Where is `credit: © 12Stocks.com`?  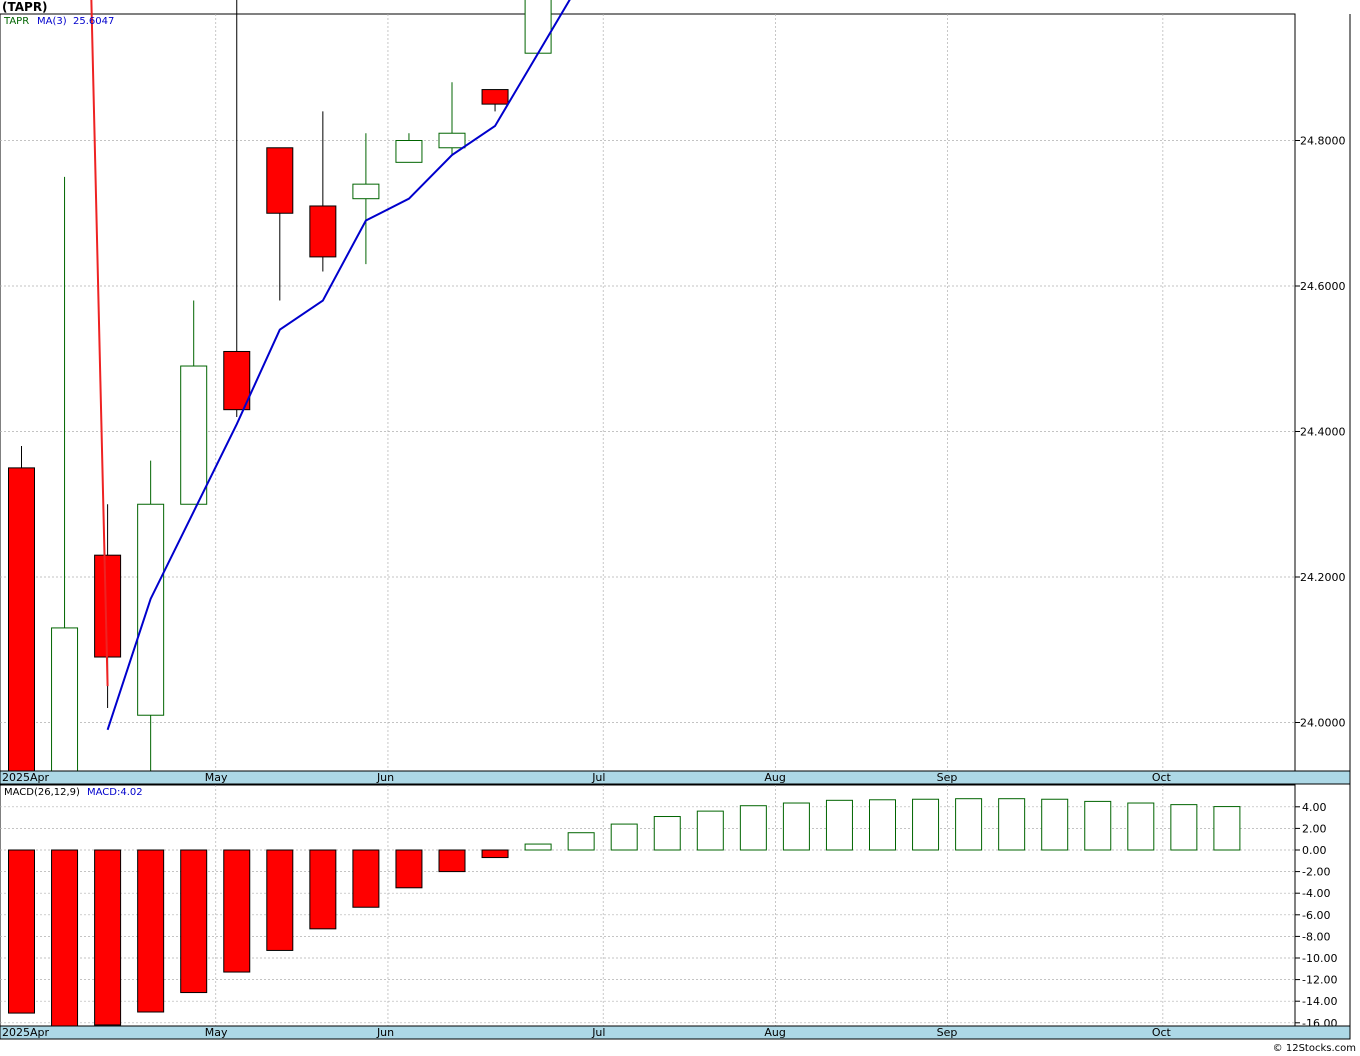 credit: © 12Stocks.com is located at coordinates (1314, 1048).